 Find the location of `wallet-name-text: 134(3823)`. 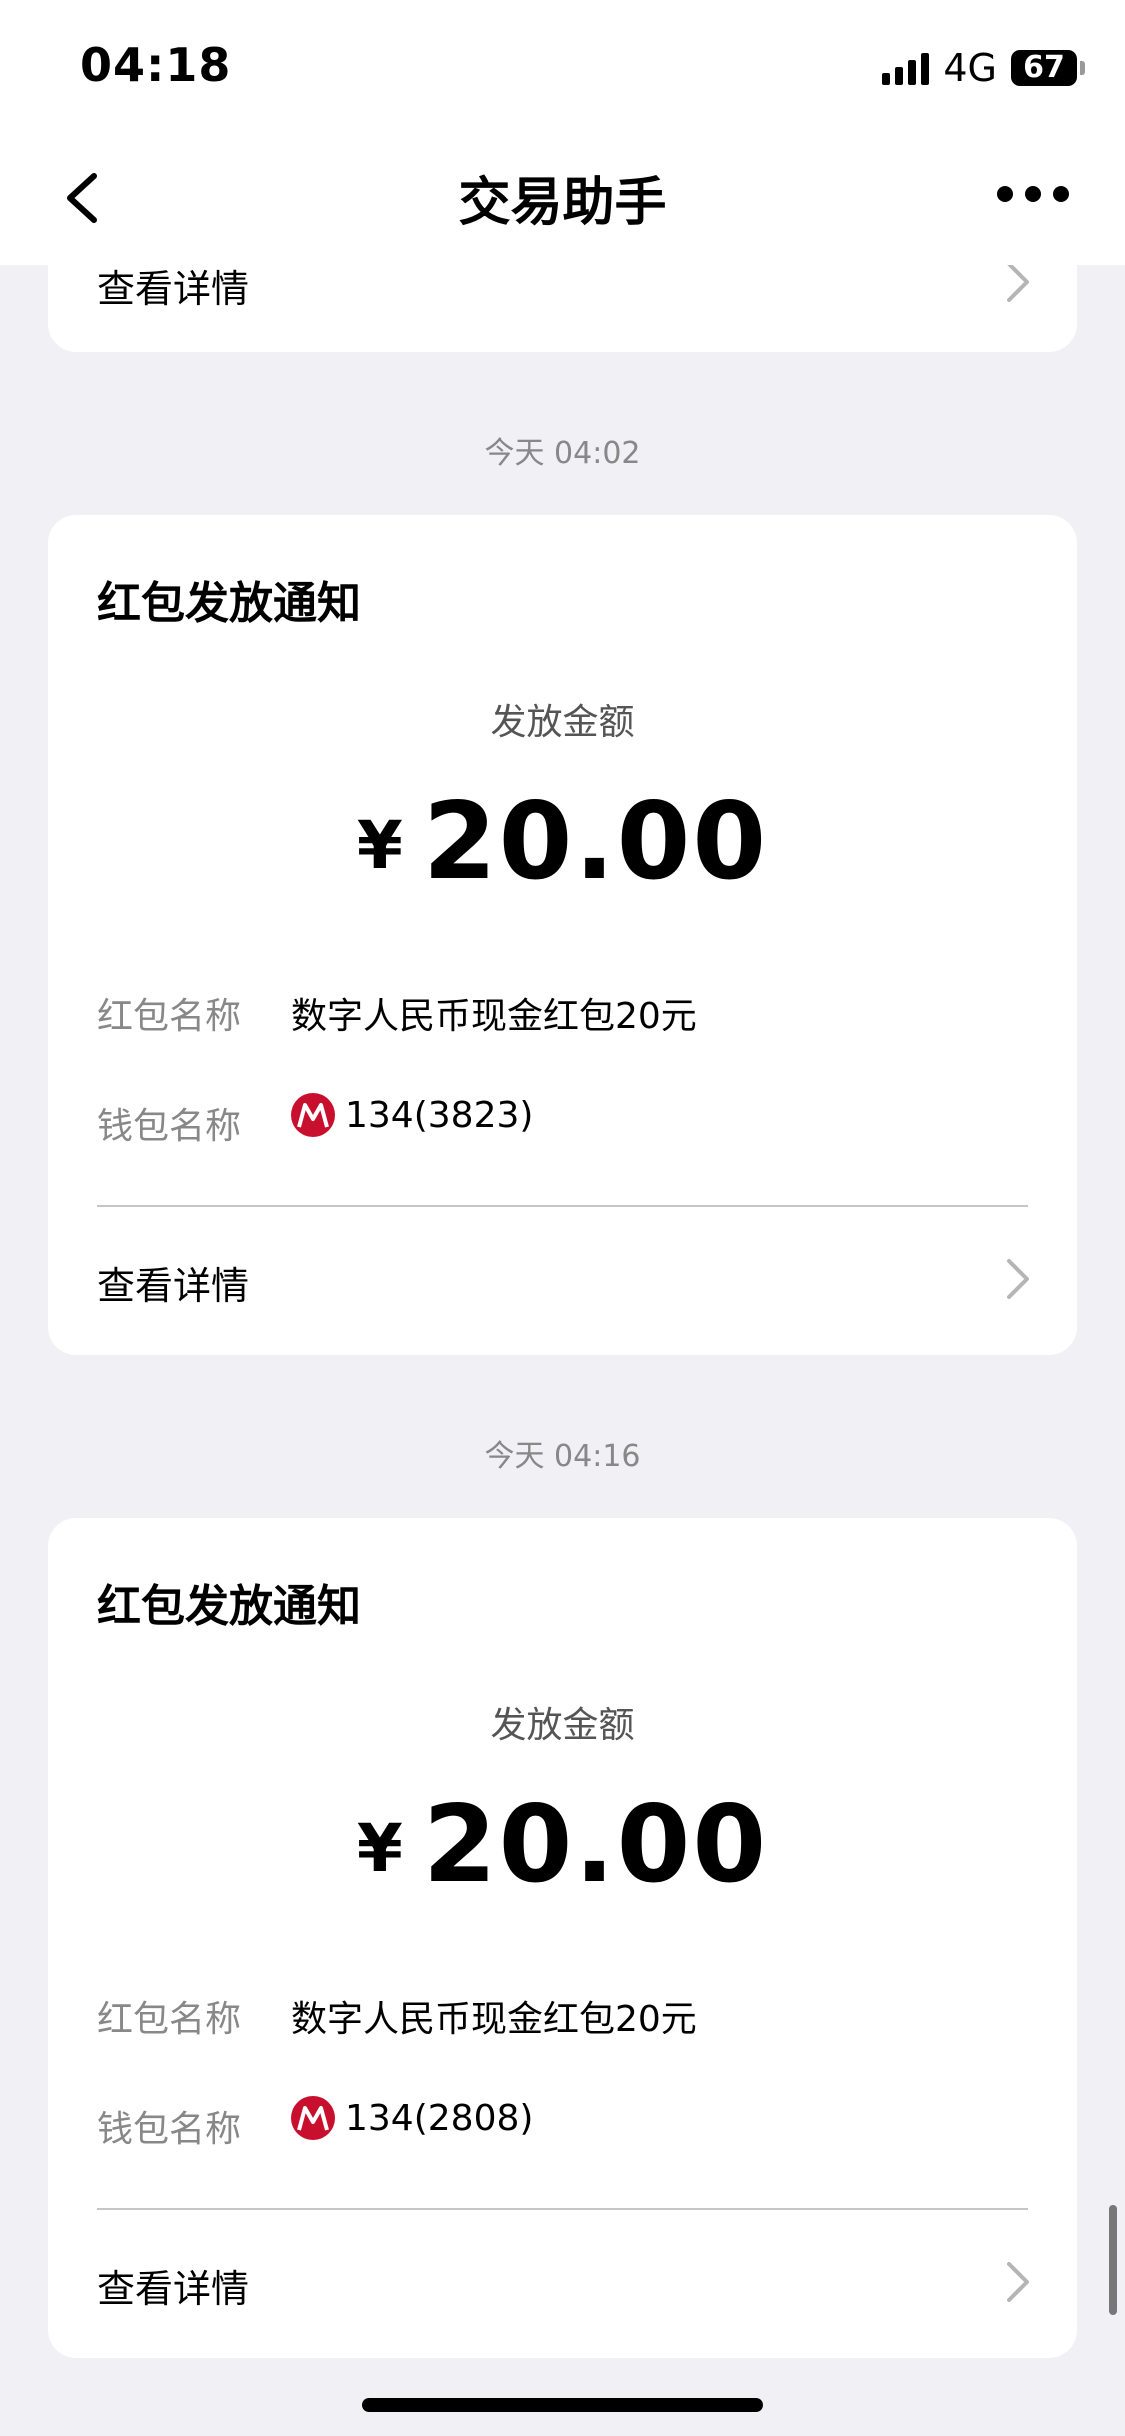

wallet-name-text: 134(3823) is located at coordinates (439, 1115).